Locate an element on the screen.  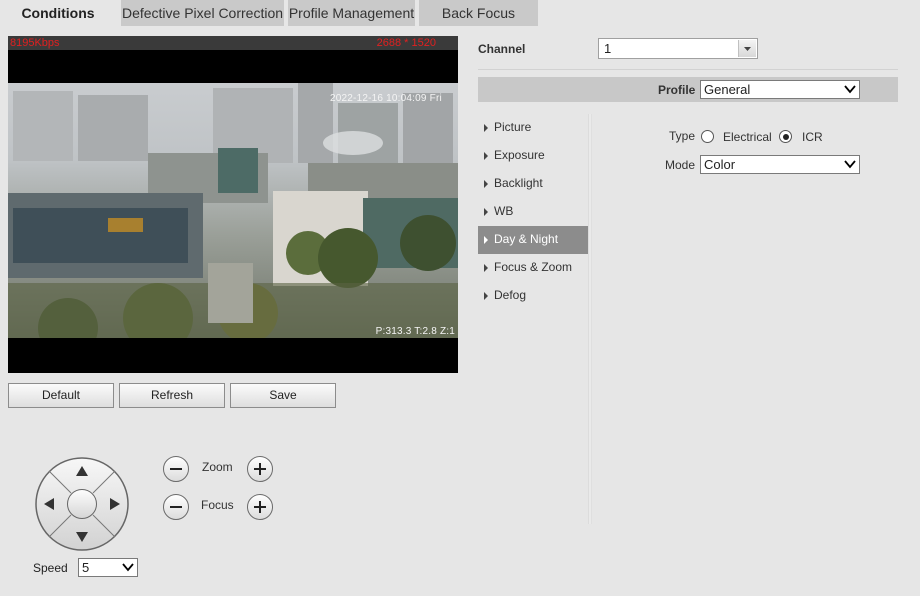
ptz-position-overlay: P:313.3 T:2.8 Z:1 is located at coordinates (415, 331).